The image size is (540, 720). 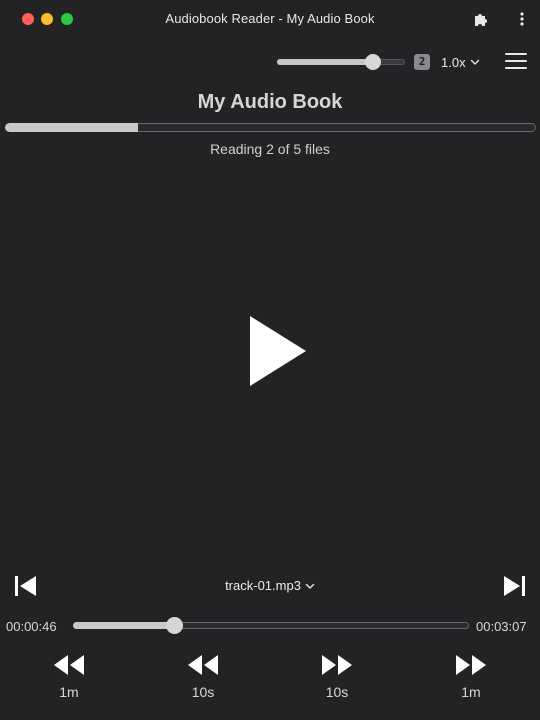 I want to click on window-title: Audiobook Reader - My Audio Book, so click(x=270, y=18).